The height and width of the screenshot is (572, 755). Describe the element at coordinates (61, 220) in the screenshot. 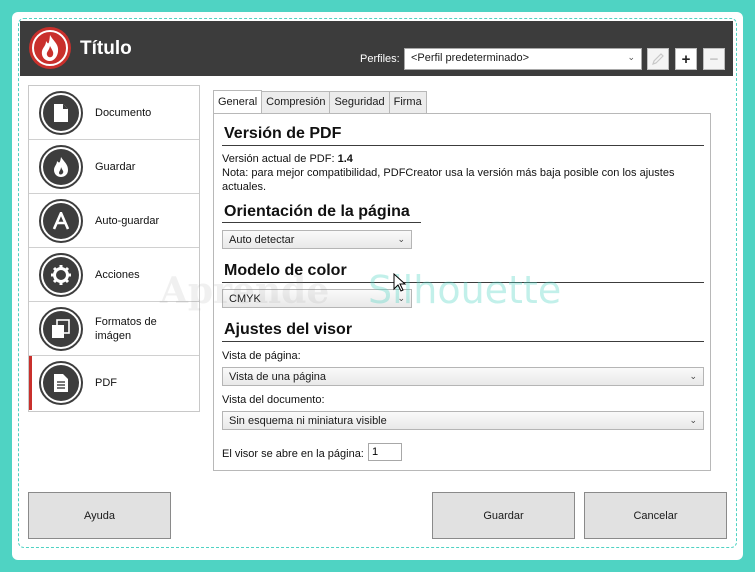

I see `letter-a-icon` at that location.